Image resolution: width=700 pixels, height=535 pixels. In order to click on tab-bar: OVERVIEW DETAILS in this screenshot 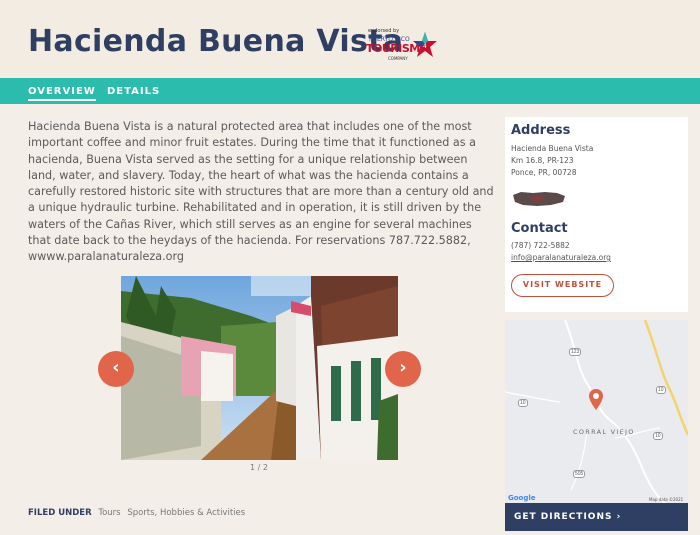, I will do `click(350, 91)`.